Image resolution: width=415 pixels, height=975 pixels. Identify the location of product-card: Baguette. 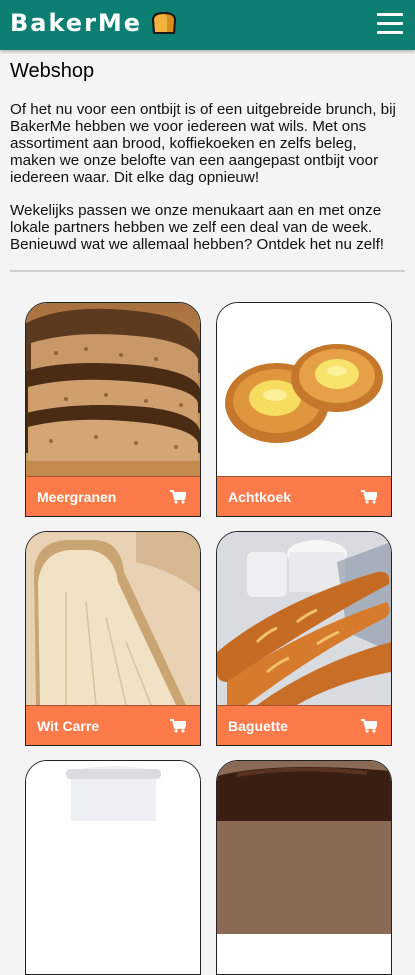
(304, 638).